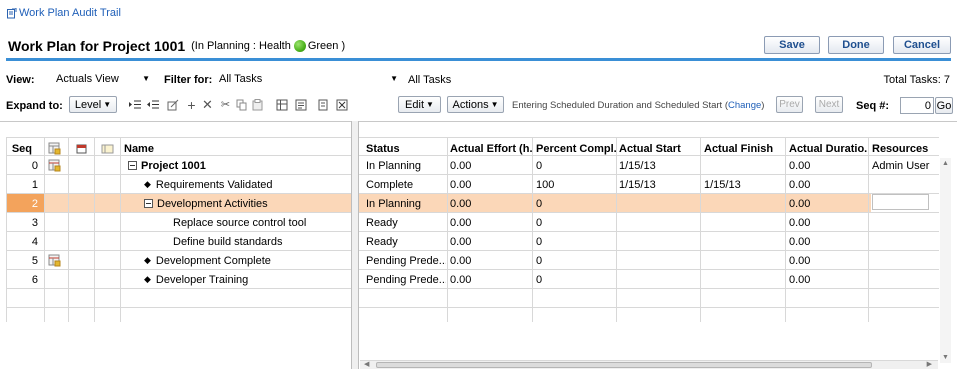 The width and height of the screenshot is (957, 369). Describe the element at coordinates (281, 104) in the screenshot. I see `column-icon` at that location.